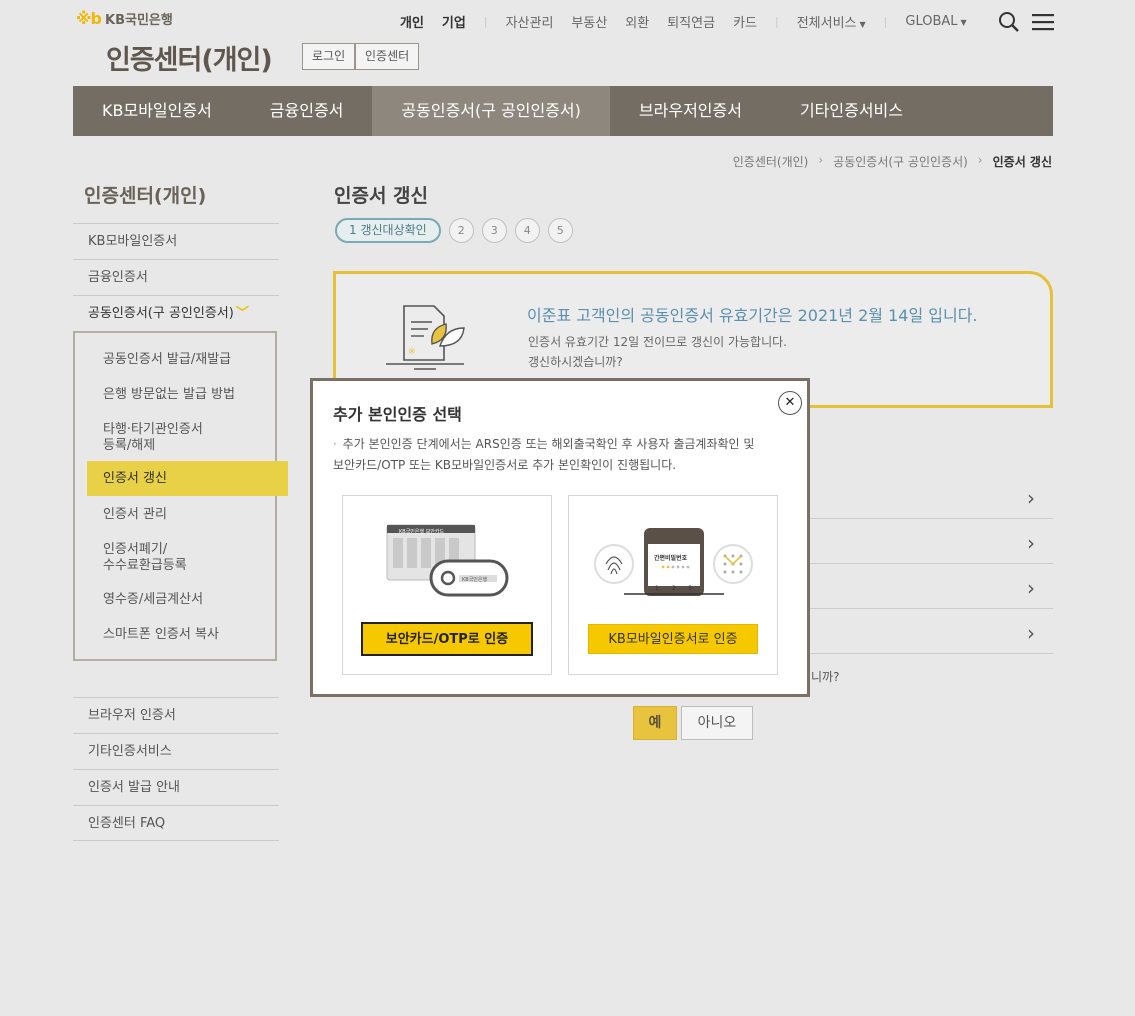 The height and width of the screenshot is (1016, 1135). What do you see at coordinates (329, 56) in the screenshot?
I see `login-button: 로그인` at bounding box center [329, 56].